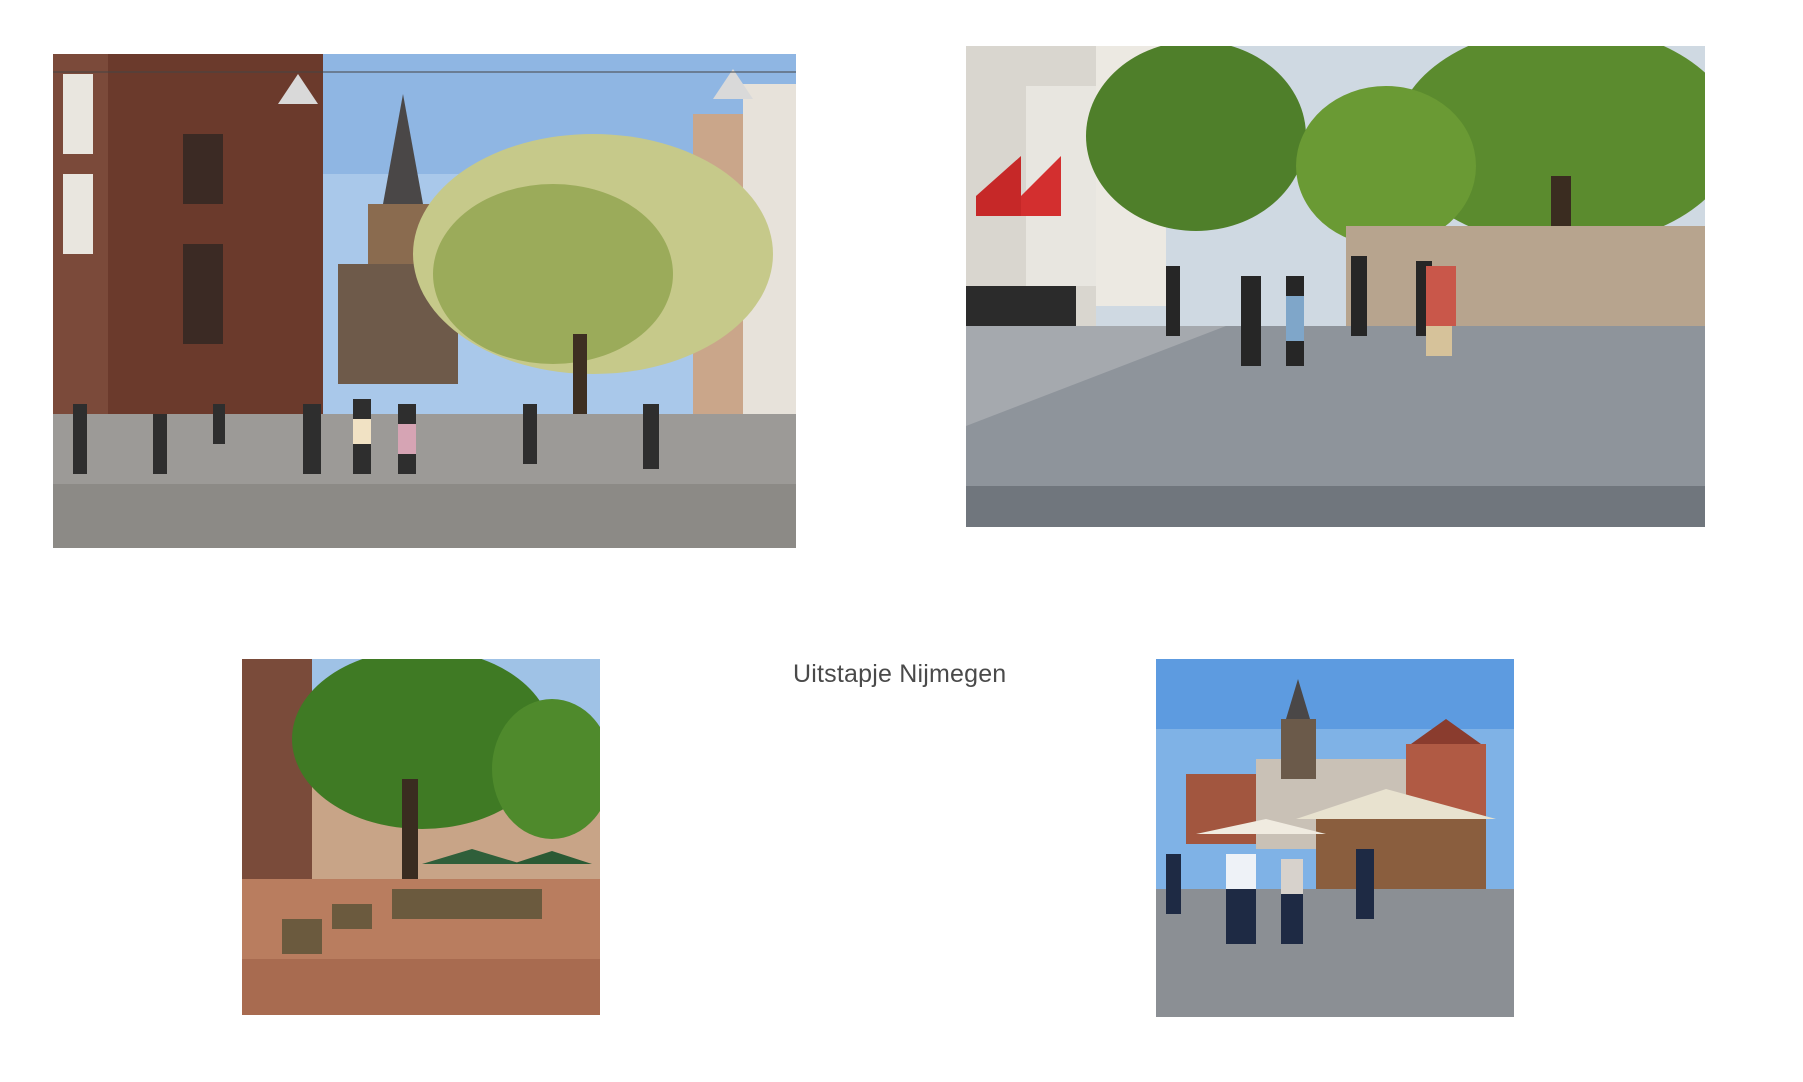 This screenshot has width=1803, height=1082. I want to click on page-title: Uitstapje Nijmegen, so click(900, 674).